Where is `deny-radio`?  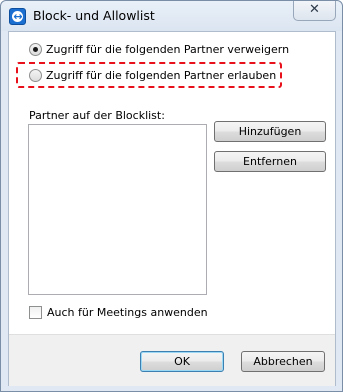 deny-radio is located at coordinates (35, 49).